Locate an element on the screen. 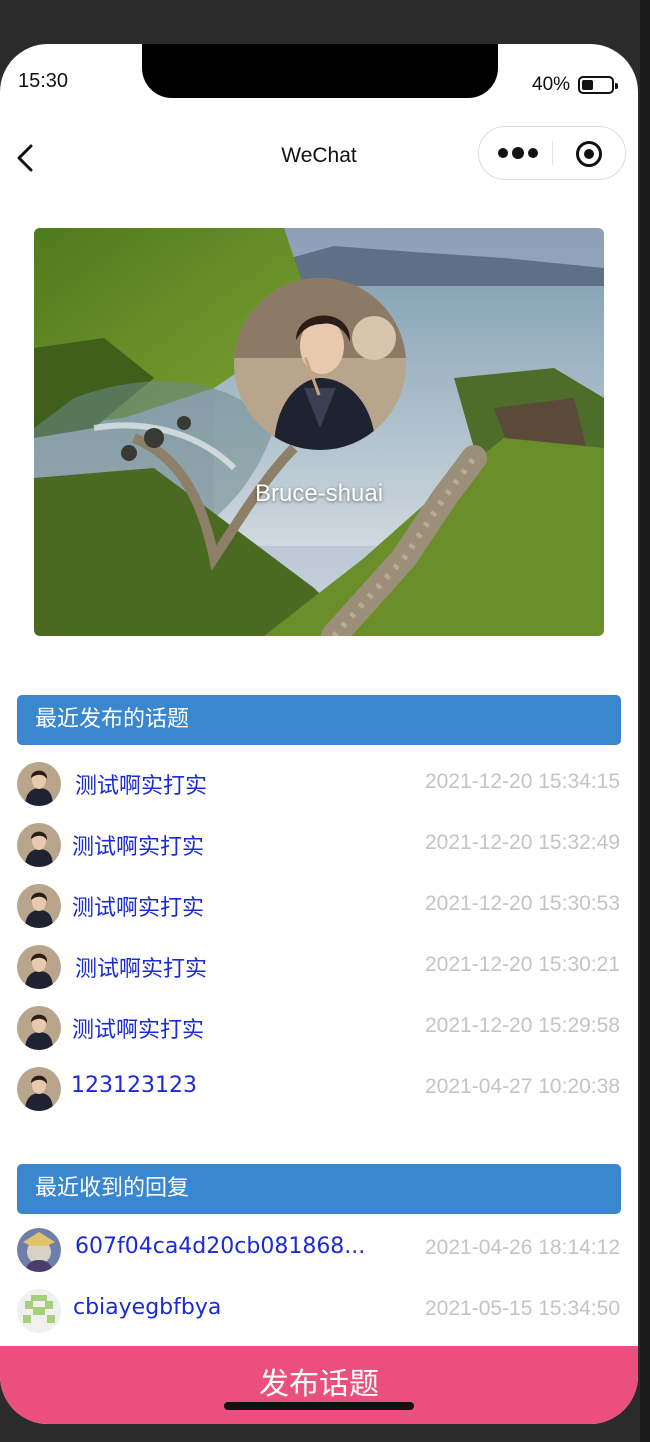 This screenshot has height=1442, width=650. battery-cap is located at coordinates (617, 86).